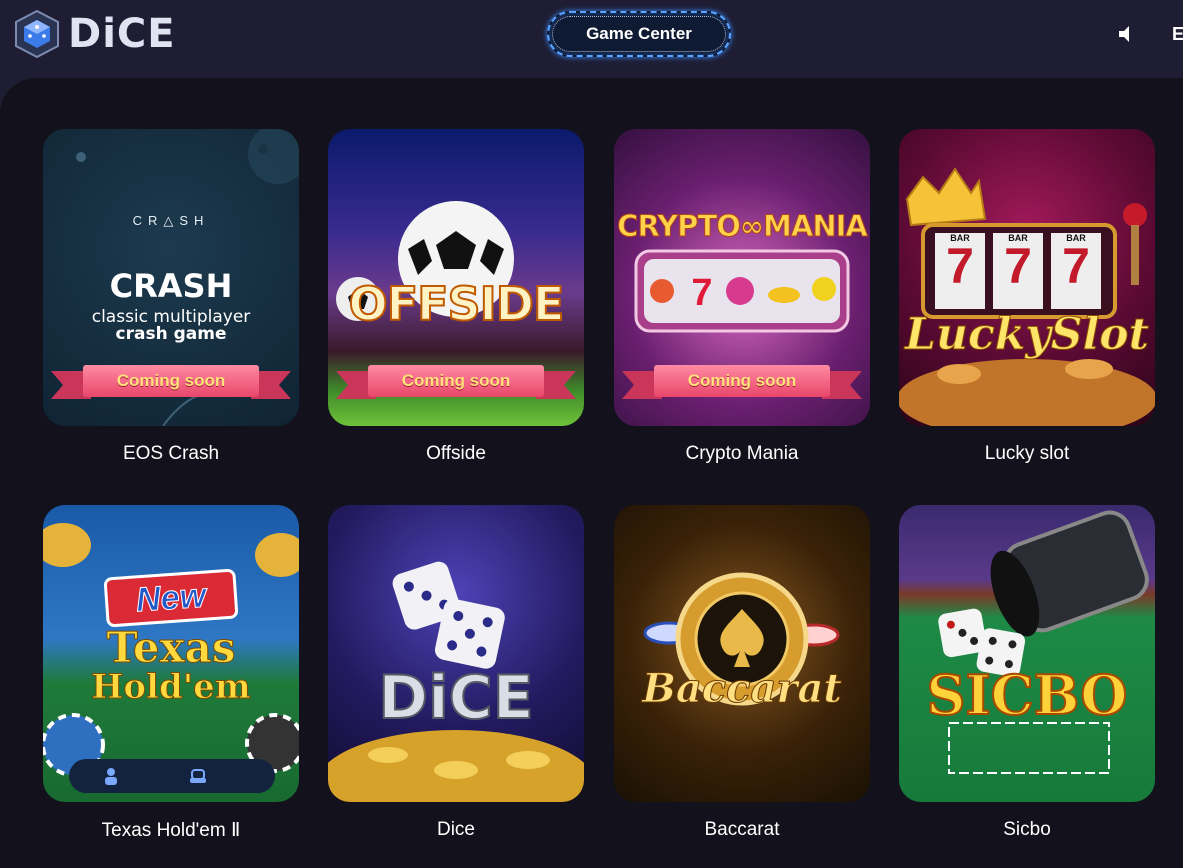  Describe the element at coordinates (172, 776) in the screenshot. I see `table-info-bar` at that location.